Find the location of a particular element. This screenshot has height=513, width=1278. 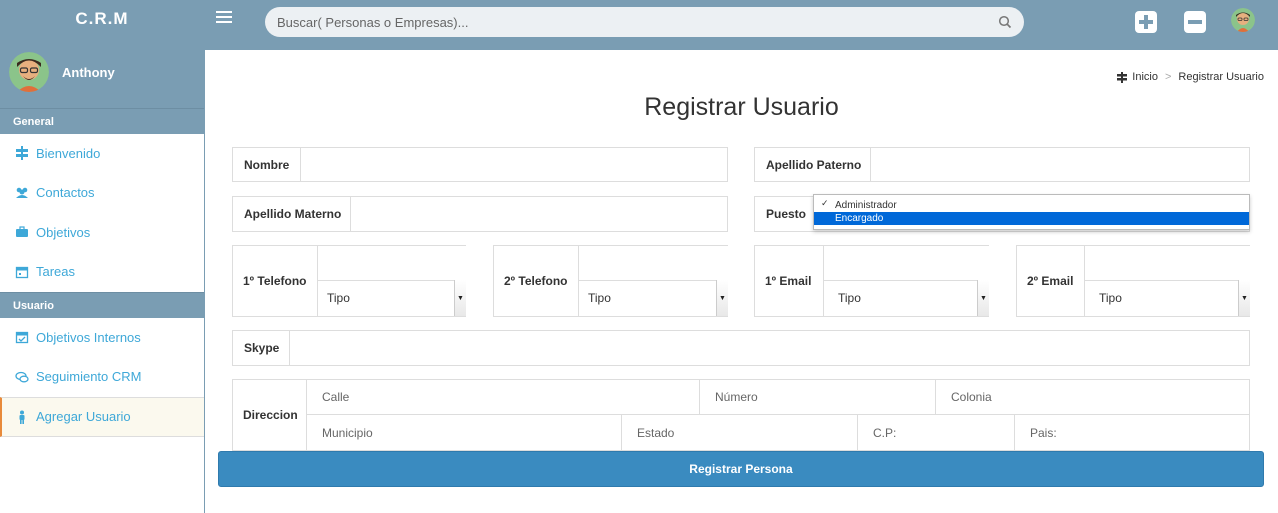

puesto-dropdown: ✓ Administrador Encargado is located at coordinates (1031, 212).